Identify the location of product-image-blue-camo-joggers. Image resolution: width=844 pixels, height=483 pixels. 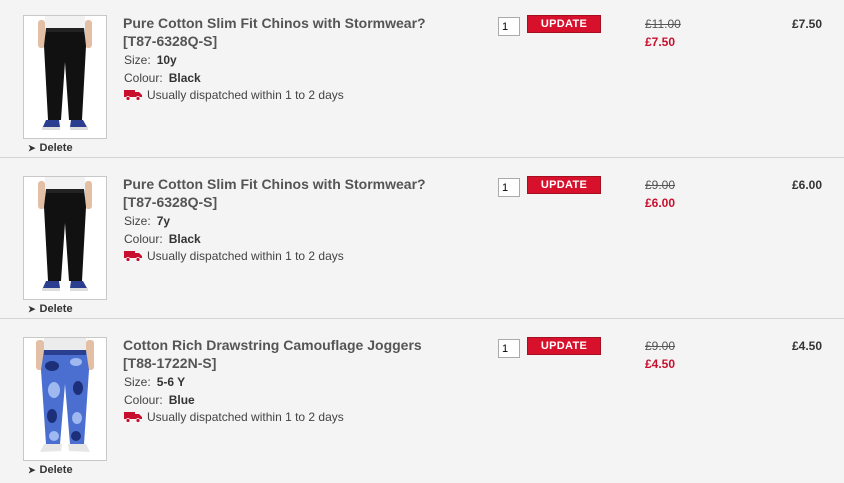
(65, 399).